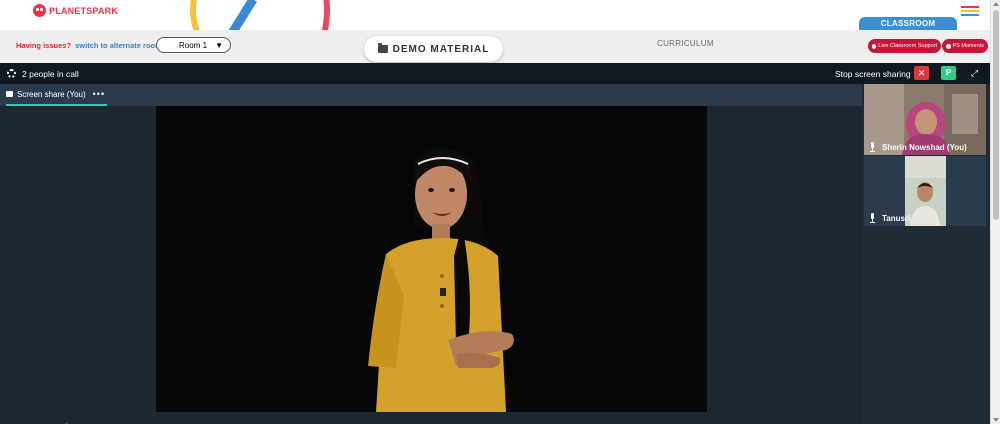 Image resolution: width=1000 pixels, height=424 pixels. What do you see at coordinates (874, 46) in the screenshot?
I see `support-icon` at bounding box center [874, 46].